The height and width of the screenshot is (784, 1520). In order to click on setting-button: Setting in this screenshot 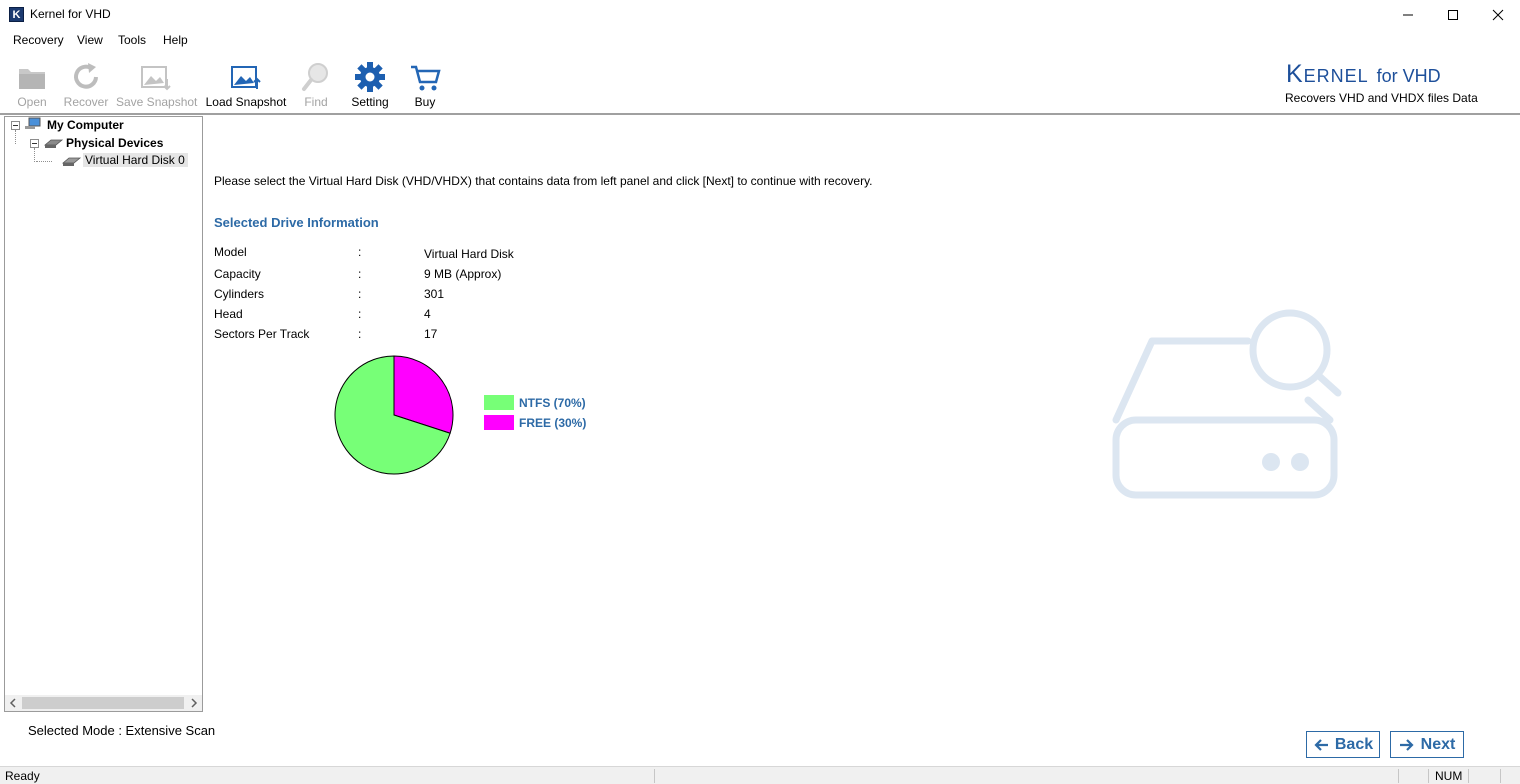, I will do `click(370, 85)`.